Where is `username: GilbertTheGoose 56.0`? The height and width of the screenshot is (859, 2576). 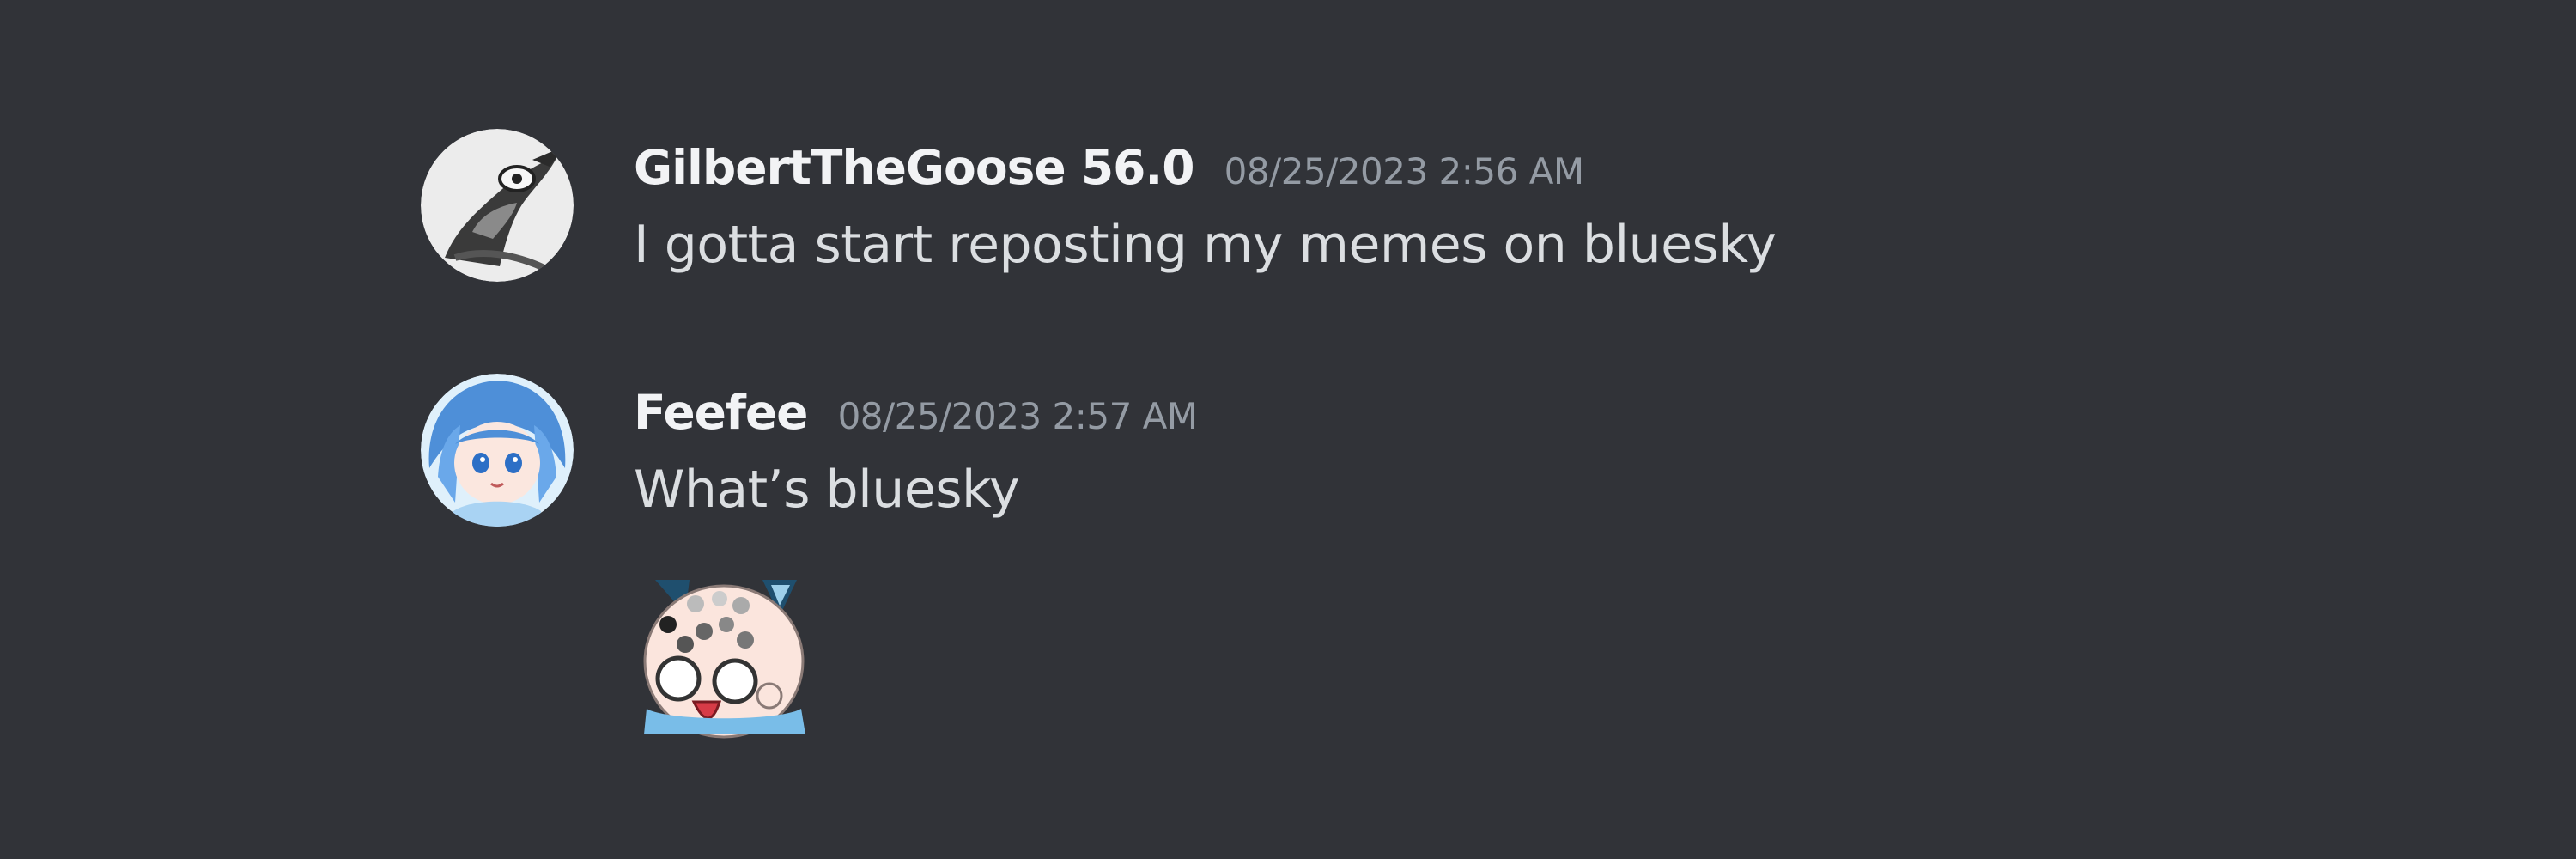 username: GilbertTheGoose 56.0 is located at coordinates (914, 167).